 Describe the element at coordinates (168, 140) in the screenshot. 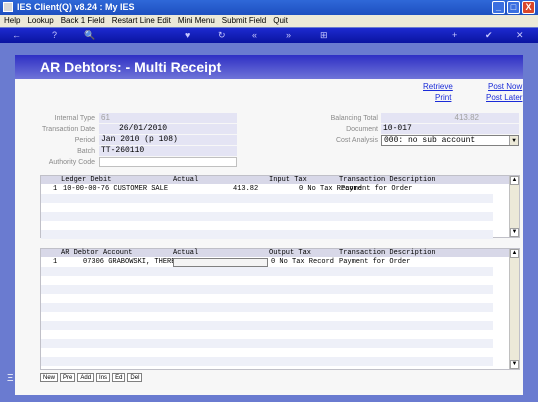

I see `period-field: Jan 2010 (p 108)` at that location.